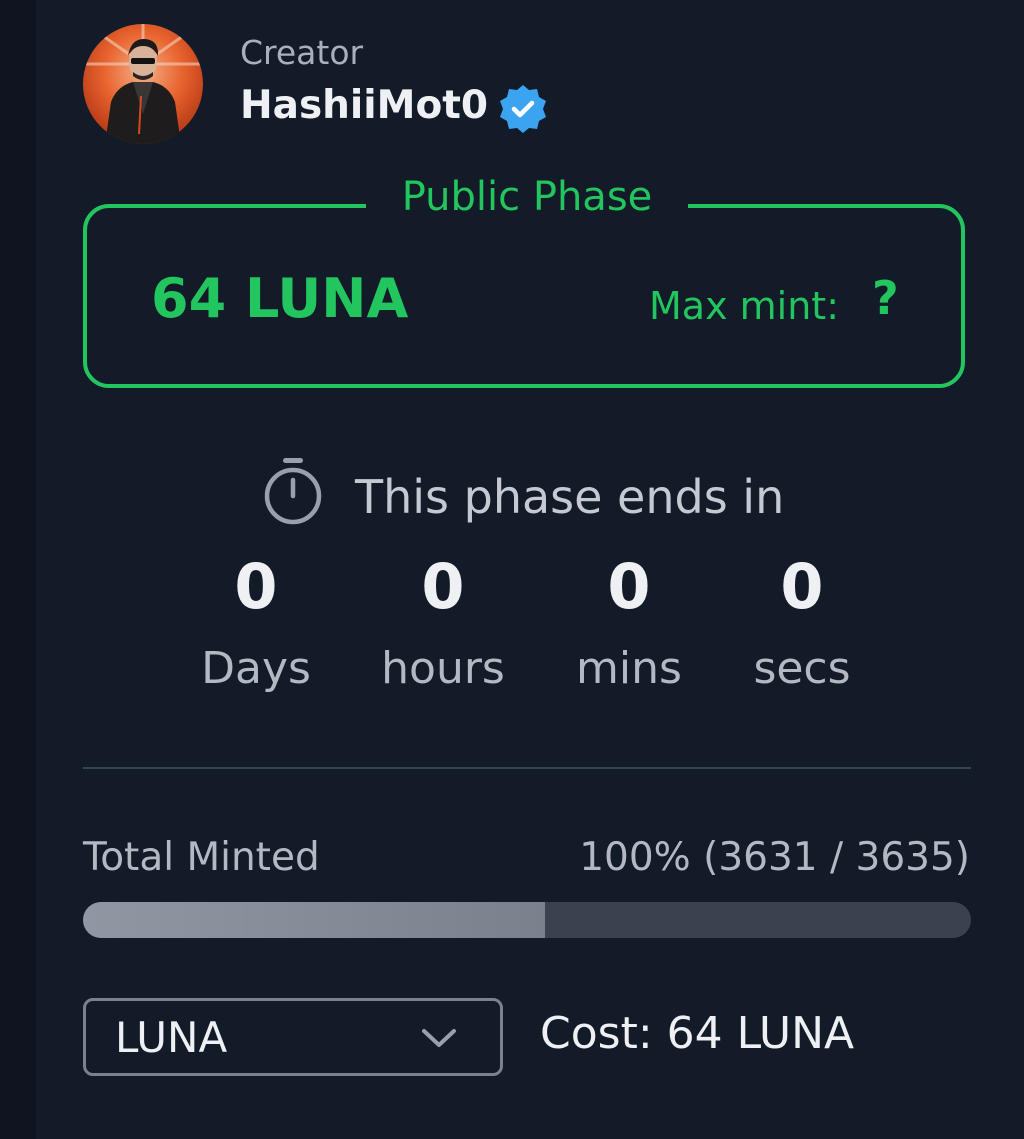  I want to click on countdown-mins: 0, so click(629, 586).